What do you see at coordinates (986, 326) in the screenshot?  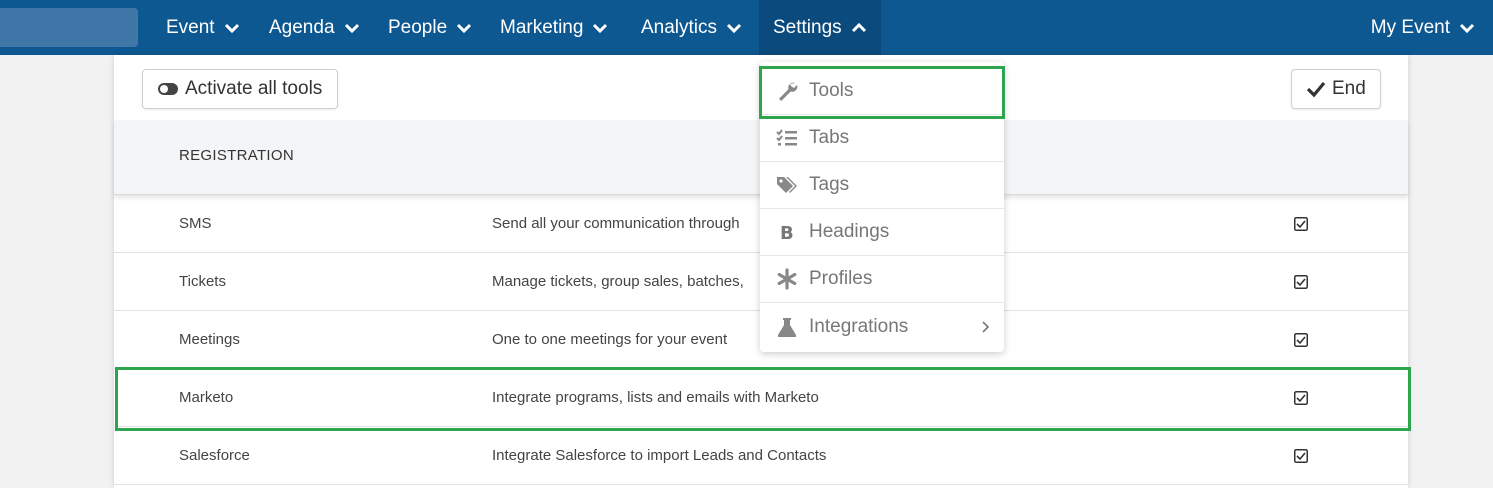 I see `chevron-right-icon` at bounding box center [986, 326].